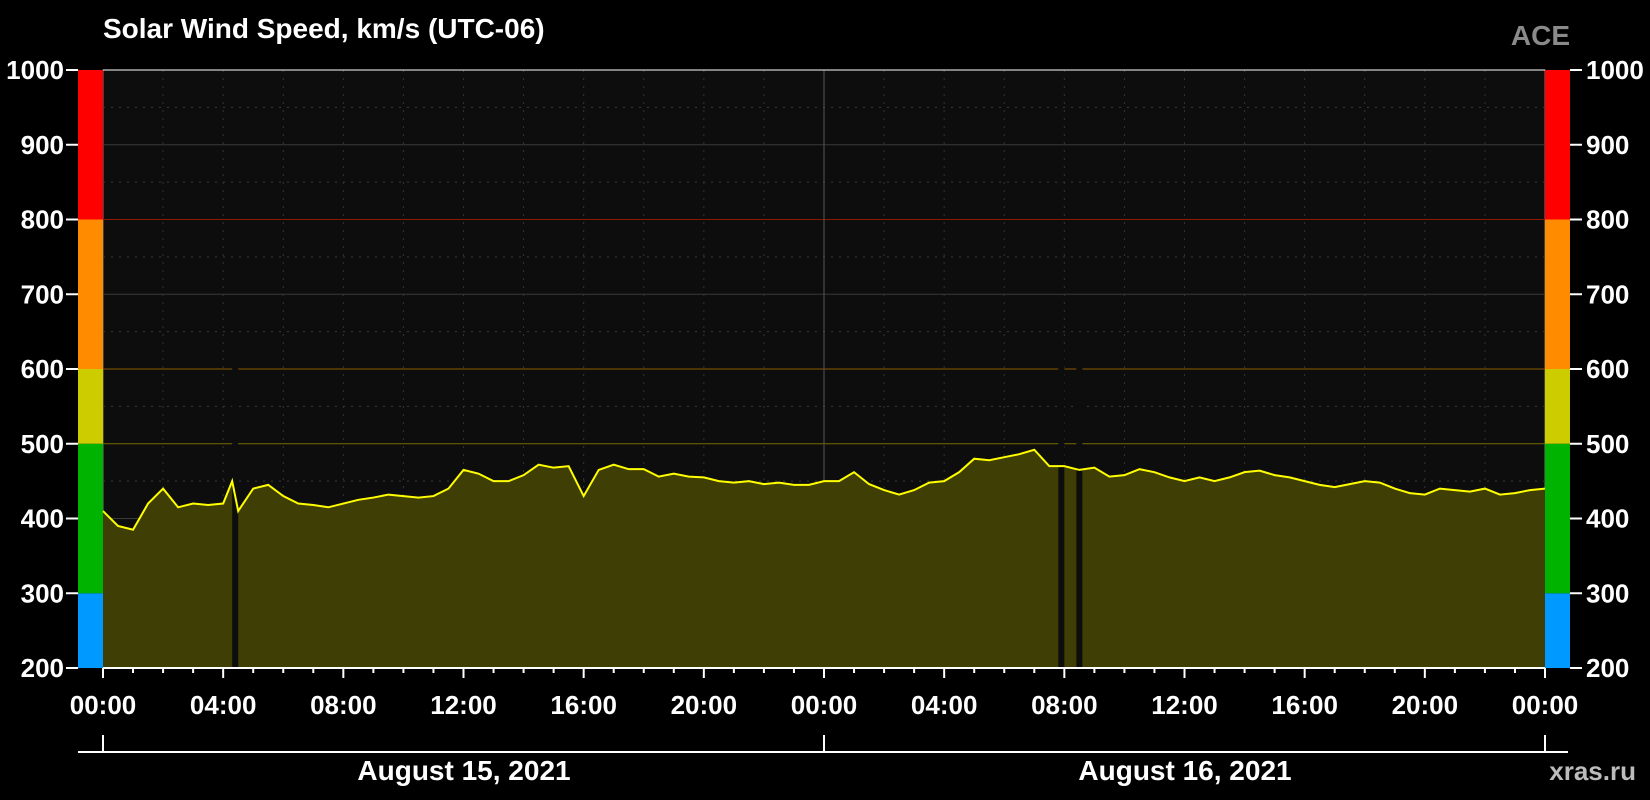 This screenshot has width=1650, height=800. I want to click on y-tick-right-5: 700, so click(1607, 294).